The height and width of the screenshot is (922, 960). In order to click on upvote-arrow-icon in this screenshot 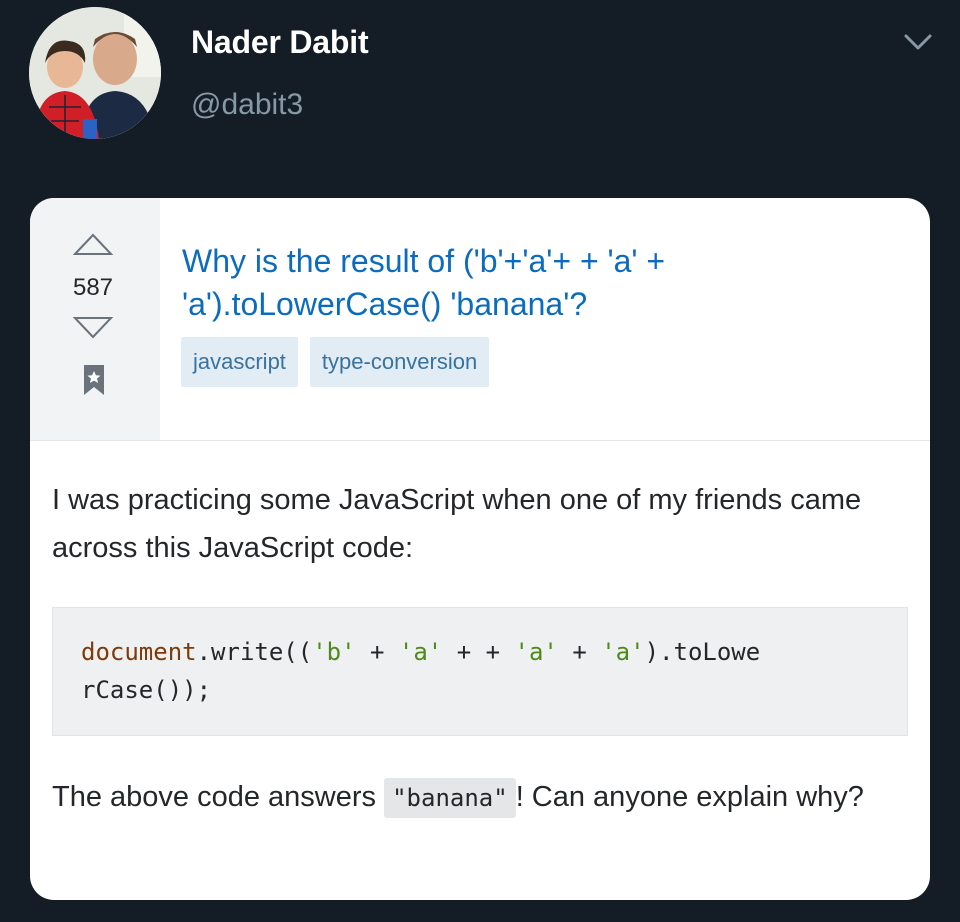, I will do `click(93, 244)`.